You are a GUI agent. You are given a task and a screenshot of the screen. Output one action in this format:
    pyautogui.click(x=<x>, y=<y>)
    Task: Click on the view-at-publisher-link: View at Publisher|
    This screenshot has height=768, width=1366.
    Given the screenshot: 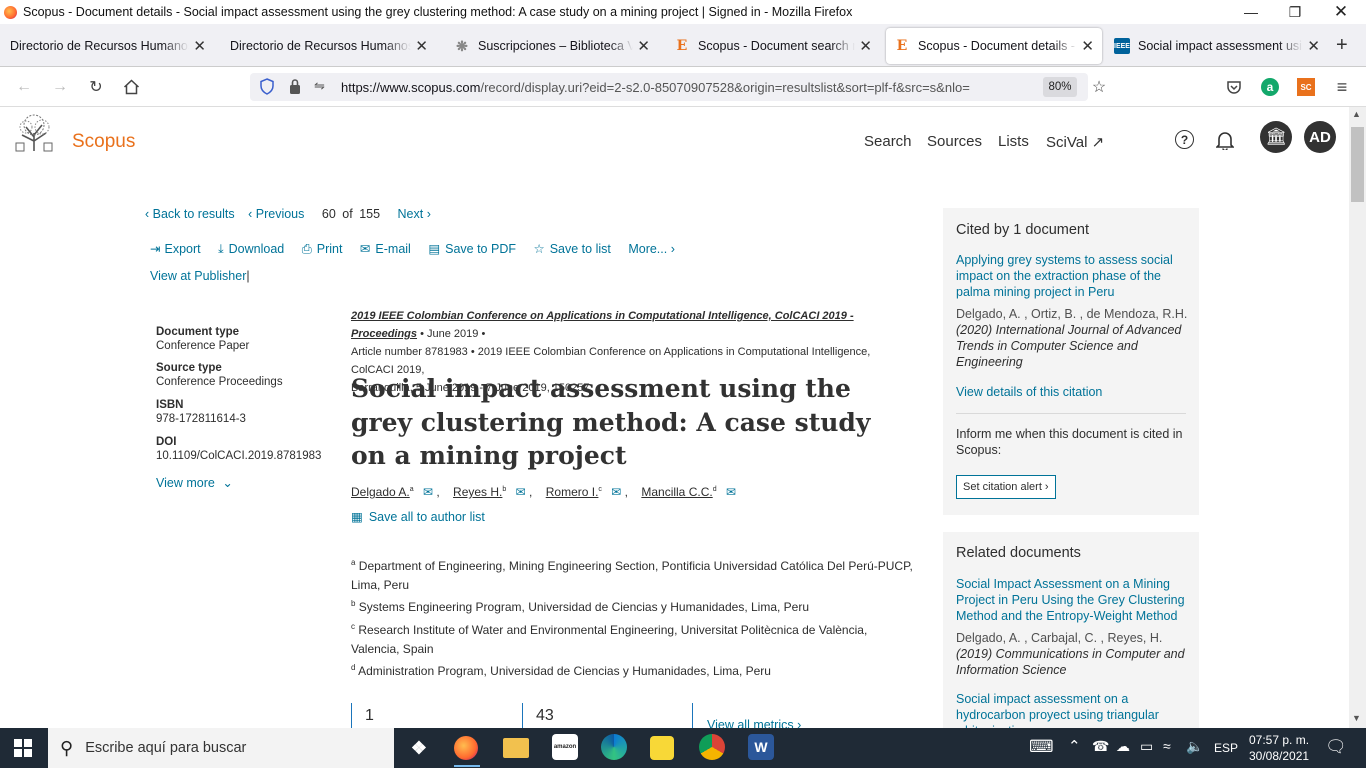 What is the action you would take?
    pyautogui.click(x=200, y=276)
    